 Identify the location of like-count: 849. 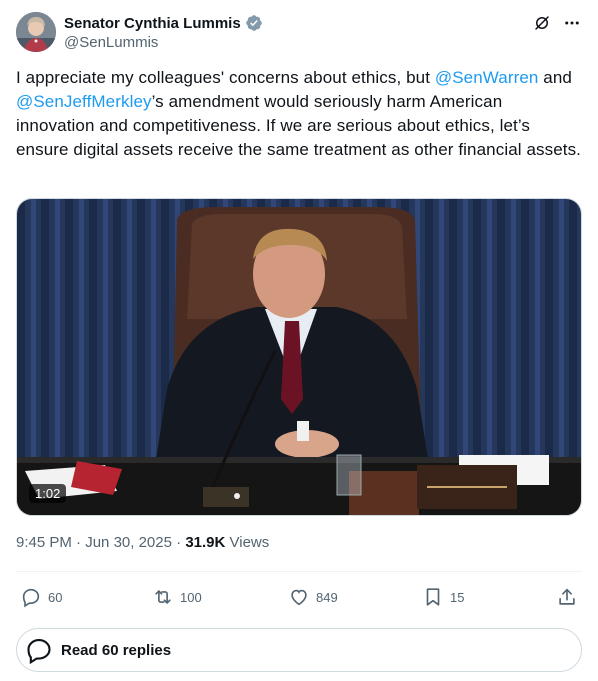
(327, 597).